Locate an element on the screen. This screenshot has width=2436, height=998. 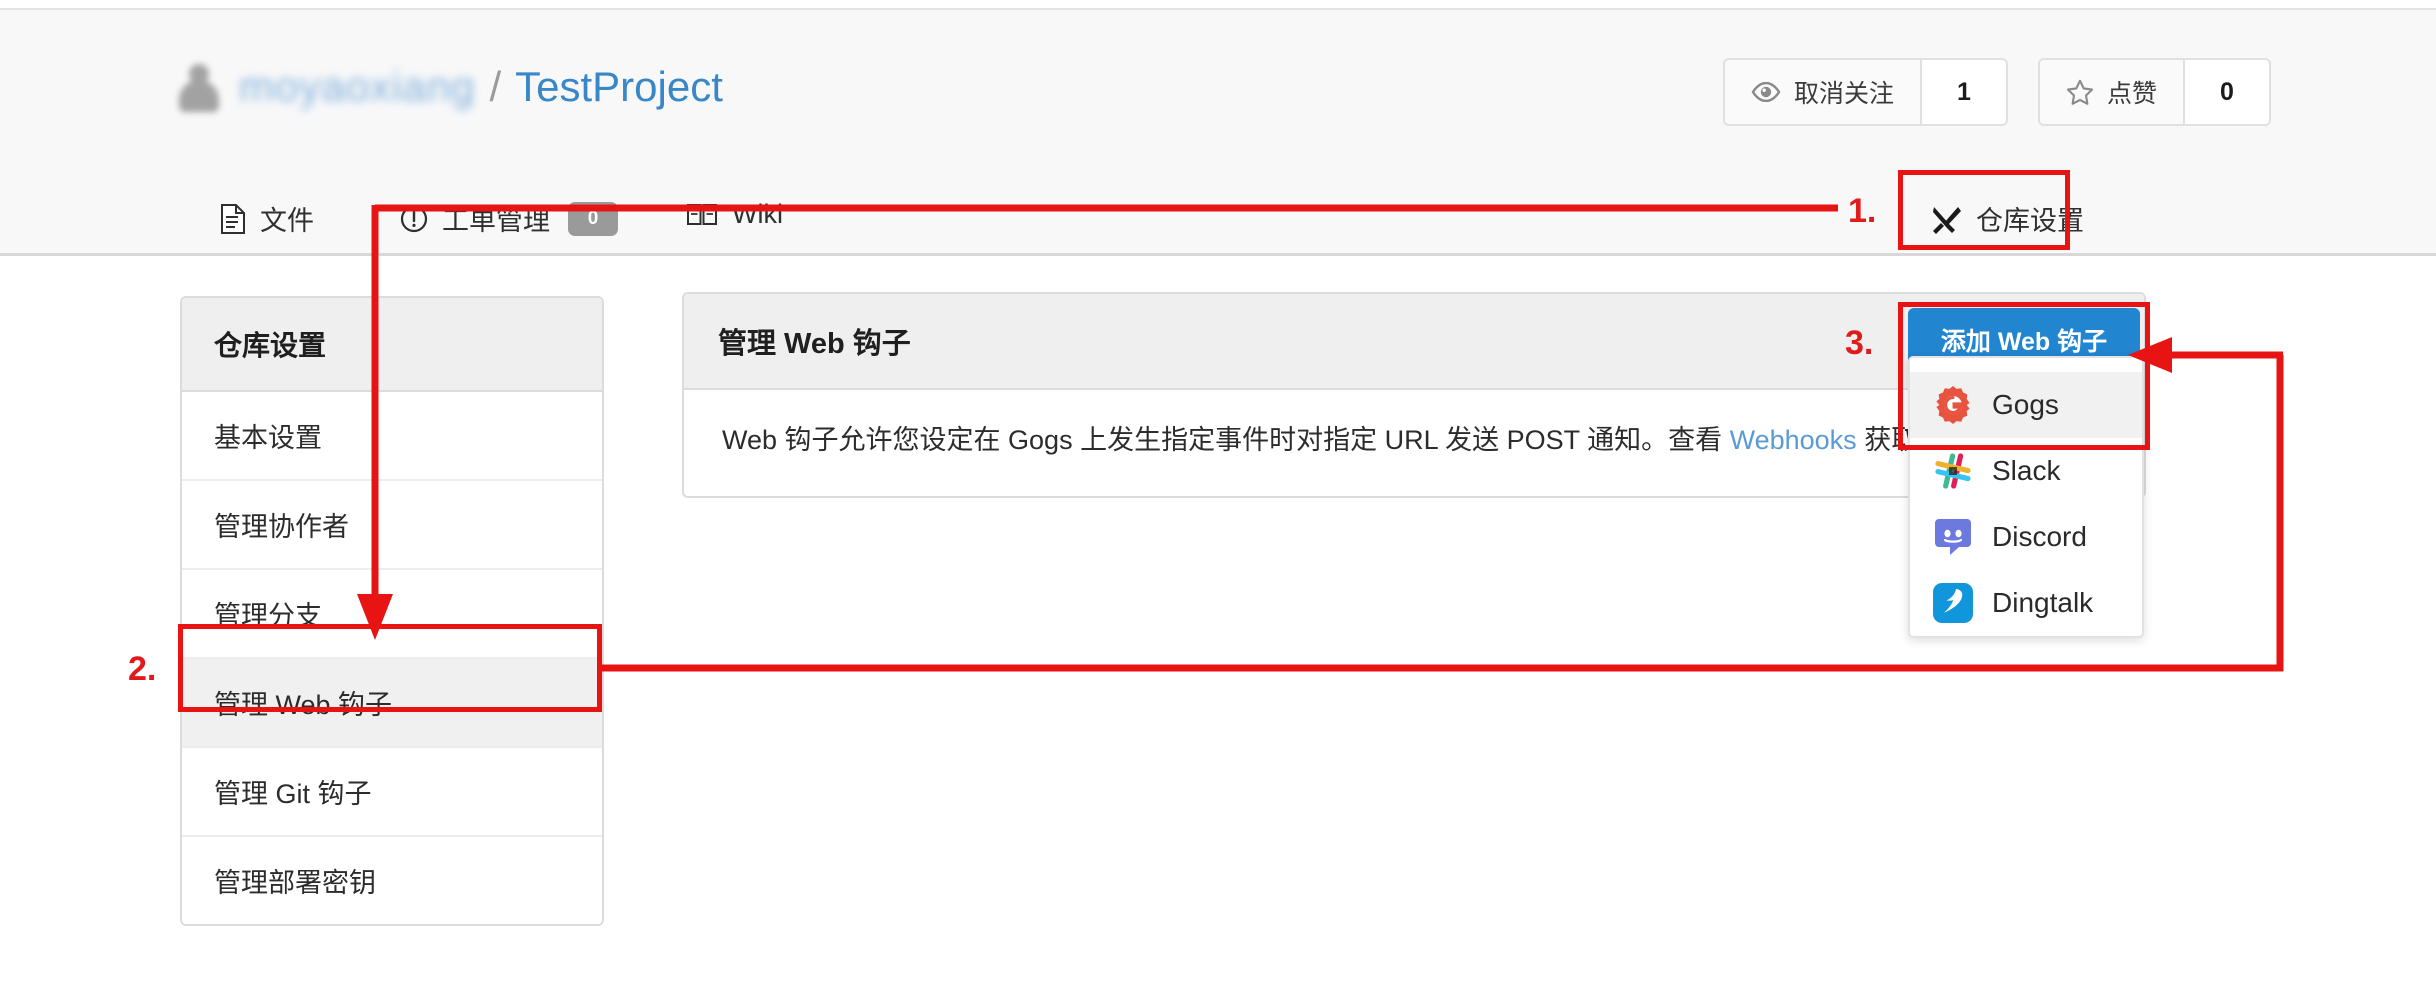
sidebar-item-files: 文件 is located at coordinates (267, 218).